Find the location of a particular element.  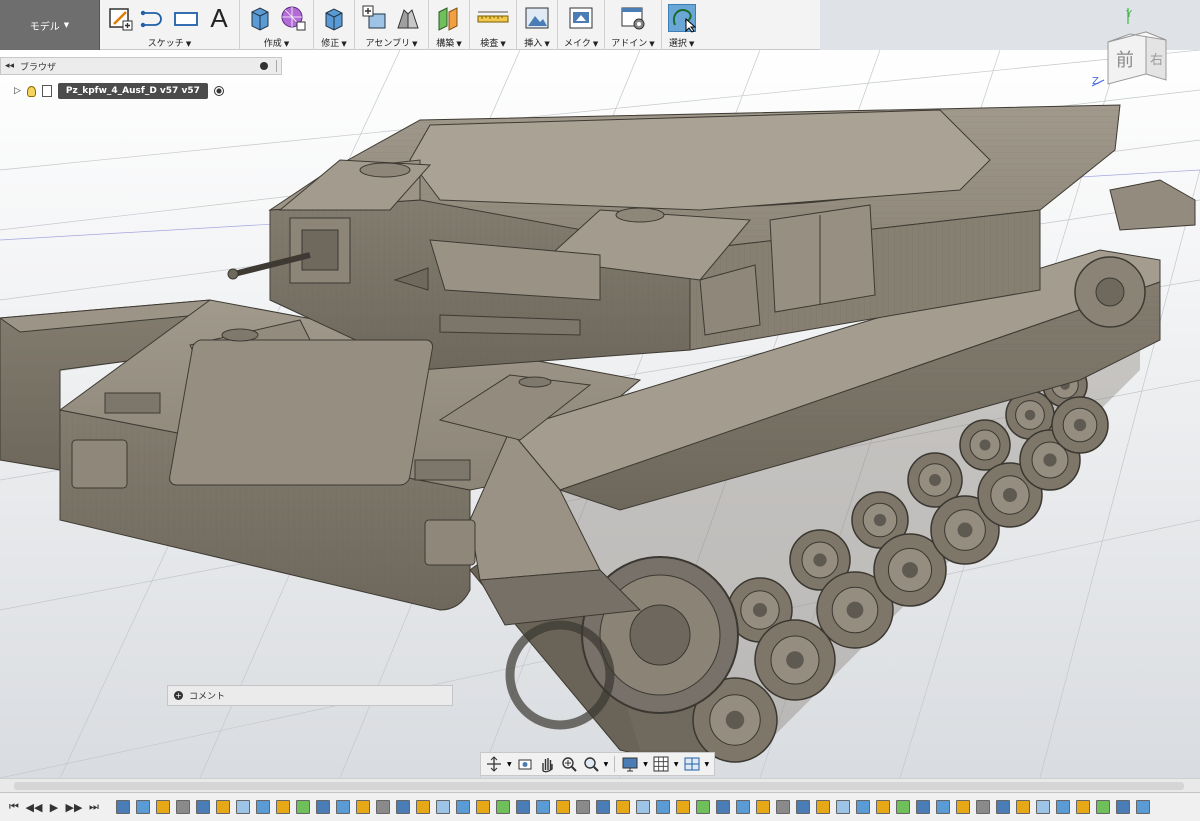

comment-bar: + コメント is located at coordinates (310, 695).